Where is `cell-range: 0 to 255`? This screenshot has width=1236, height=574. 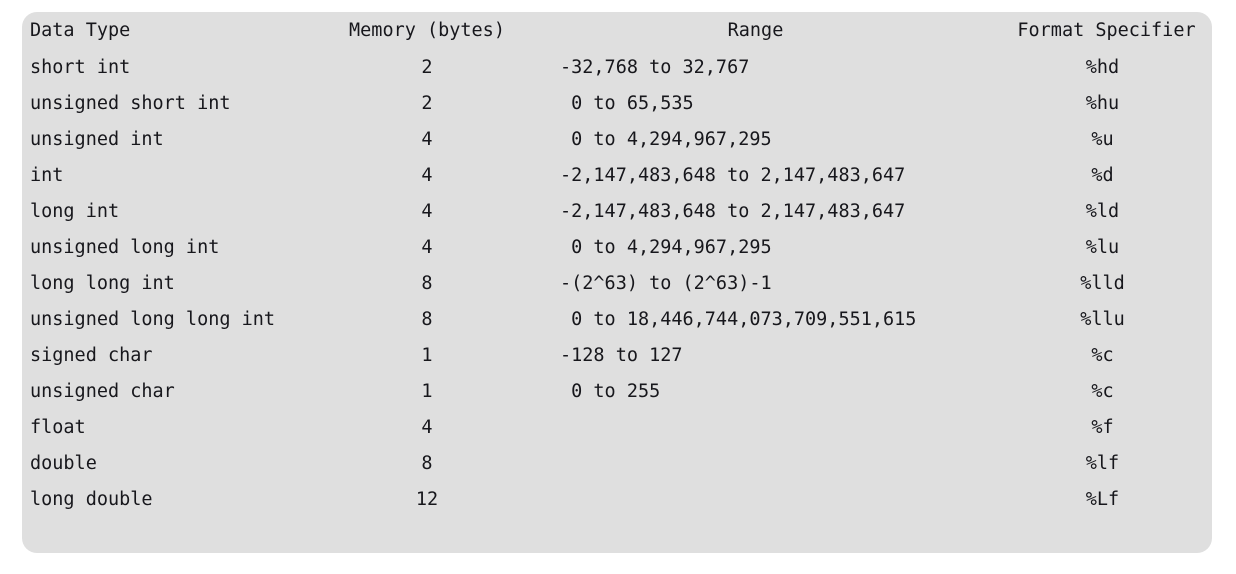 cell-range: 0 to 255 is located at coordinates (610, 391).